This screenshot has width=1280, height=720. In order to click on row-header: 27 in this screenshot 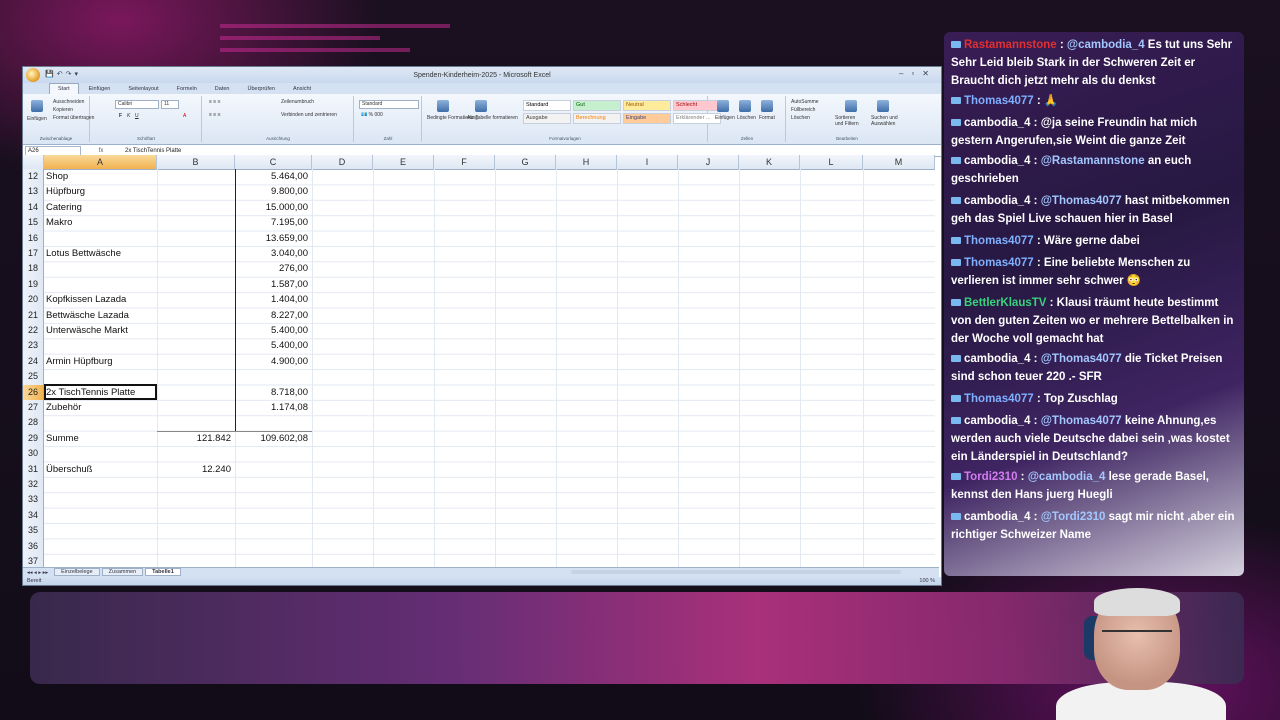, I will do `click(33, 408)`.